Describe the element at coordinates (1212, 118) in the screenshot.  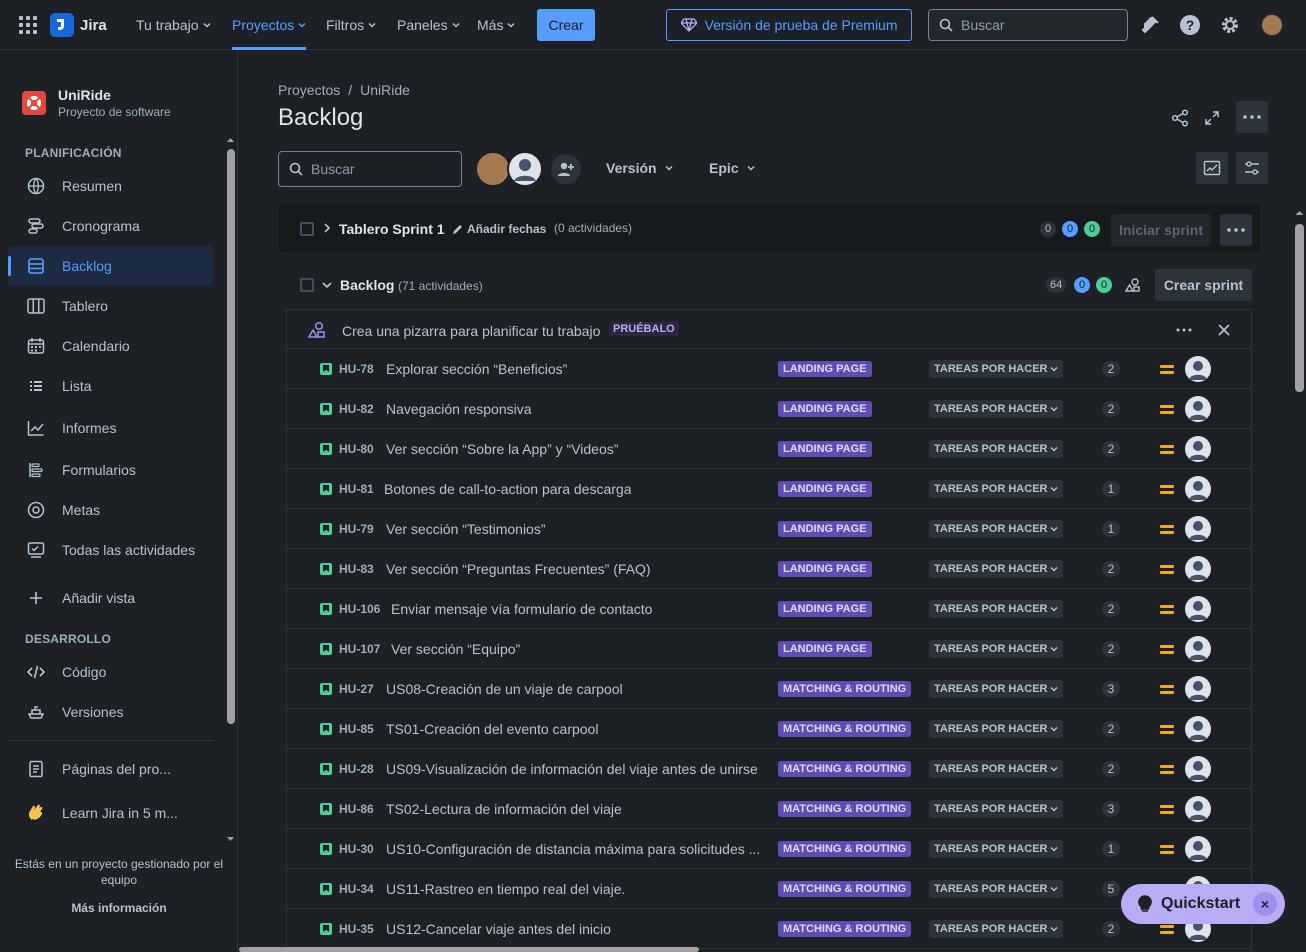
I see `fullscreen-icon` at that location.